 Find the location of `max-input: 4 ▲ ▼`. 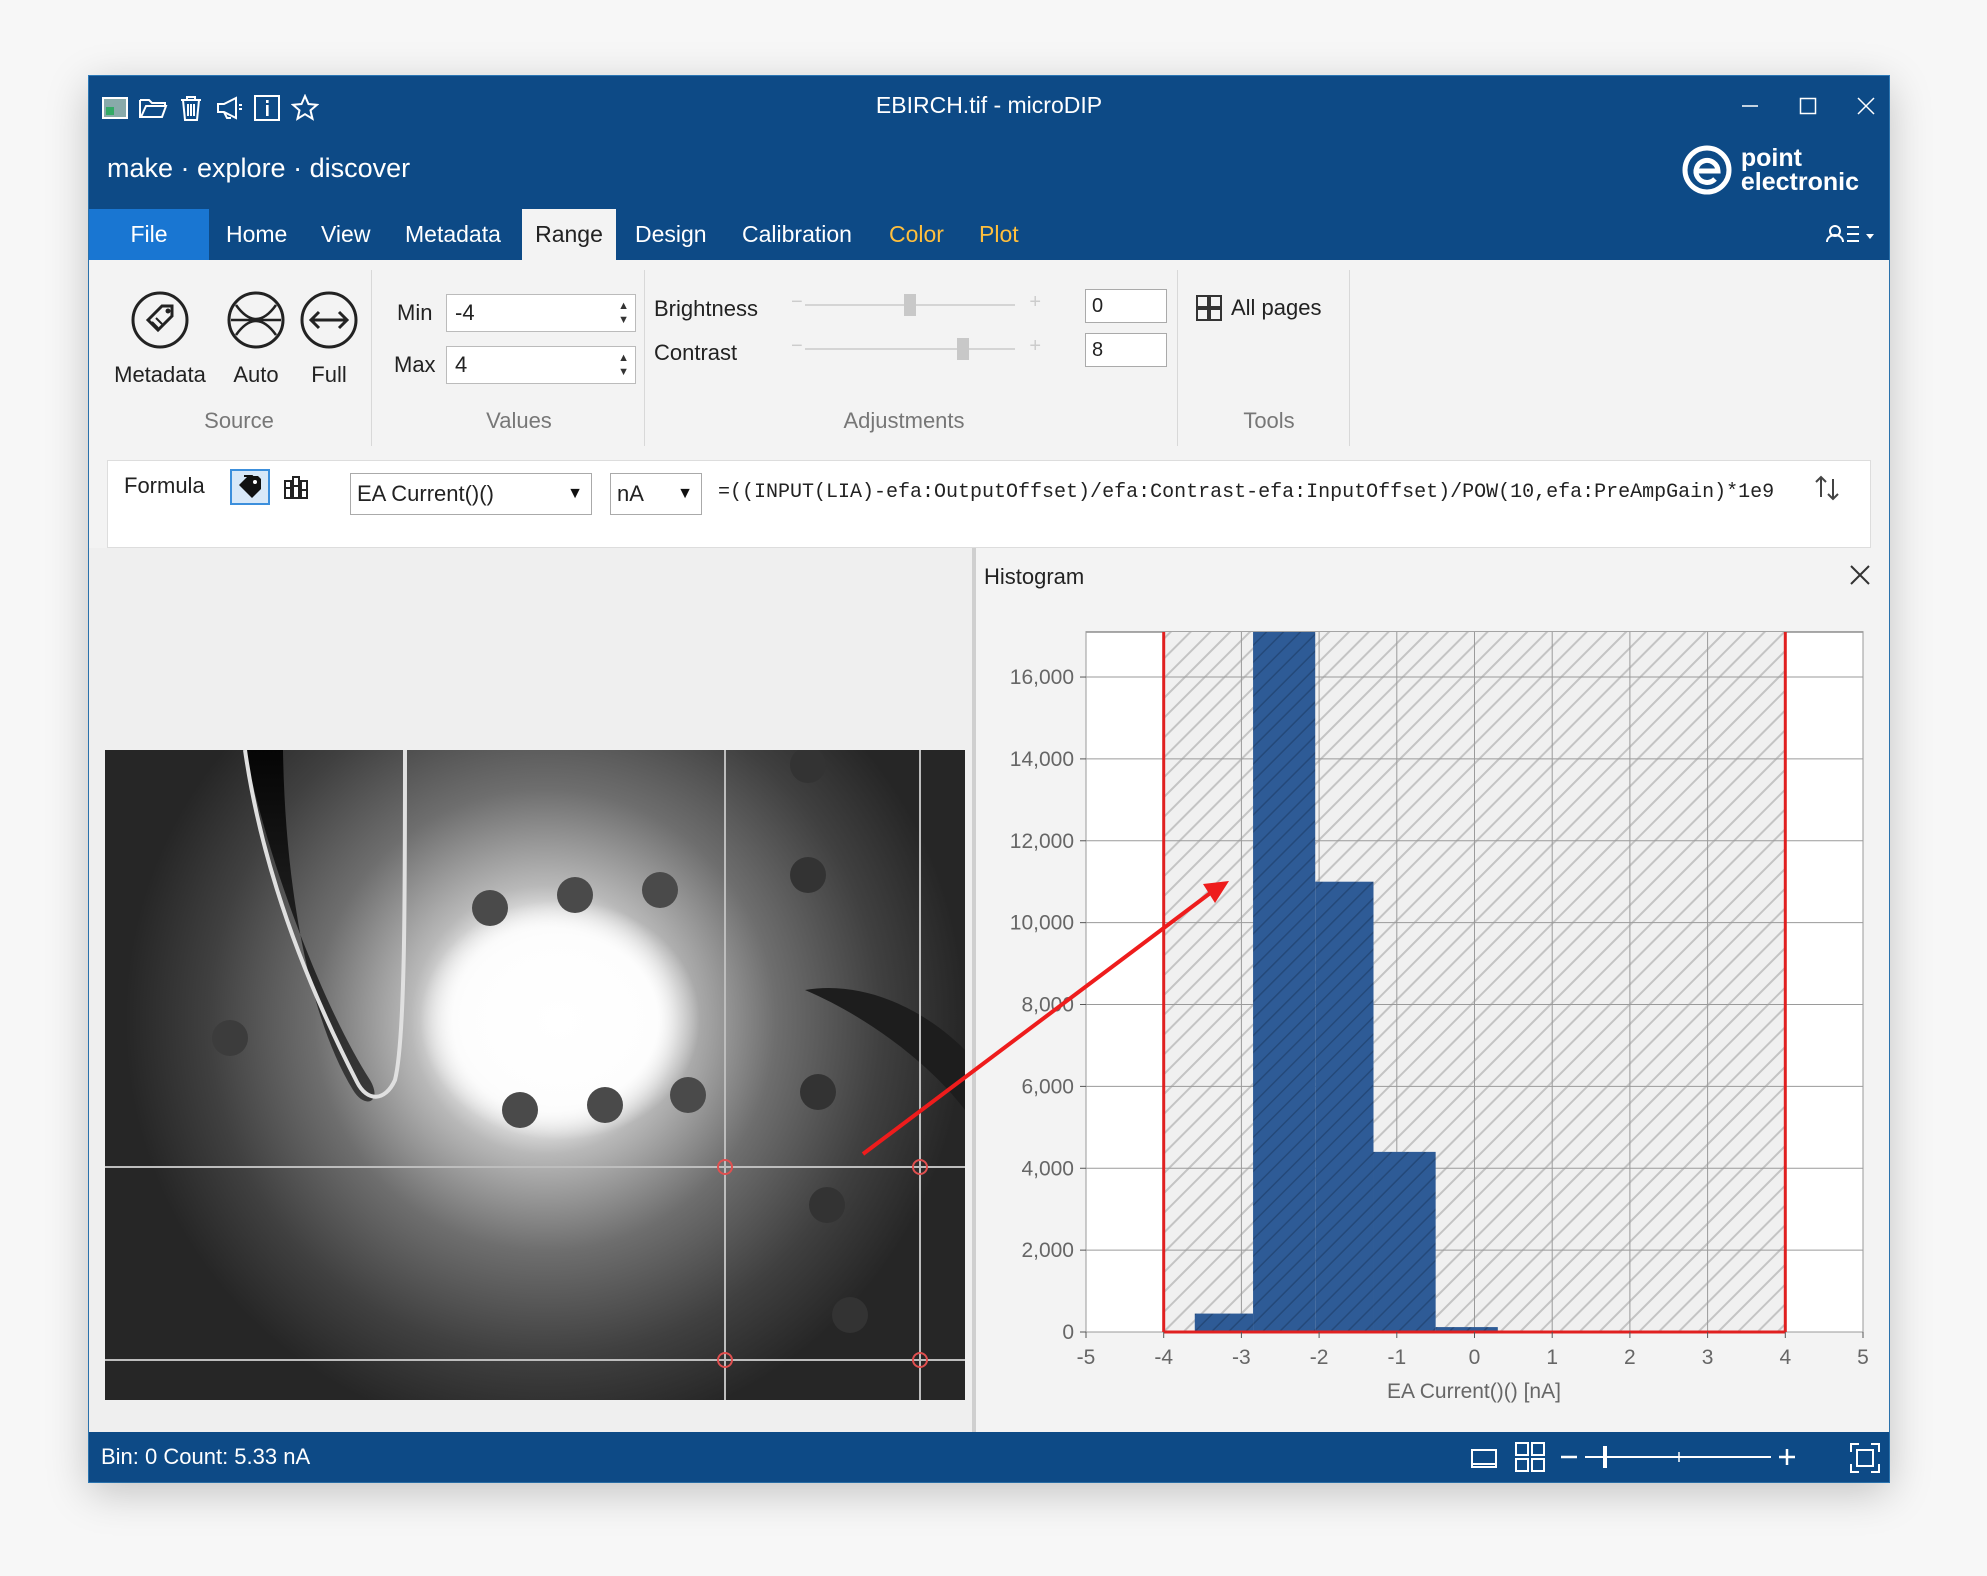

max-input: 4 ▲ ▼ is located at coordinates (541, 365).